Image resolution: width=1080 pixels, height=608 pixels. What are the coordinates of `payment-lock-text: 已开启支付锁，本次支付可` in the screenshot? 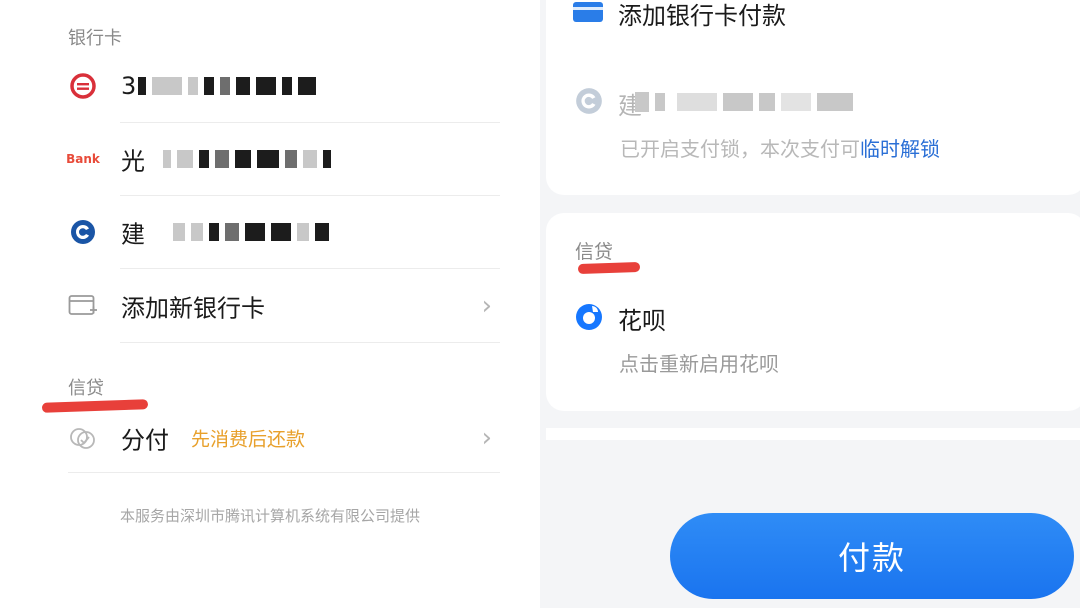 It's located at (740, 149).